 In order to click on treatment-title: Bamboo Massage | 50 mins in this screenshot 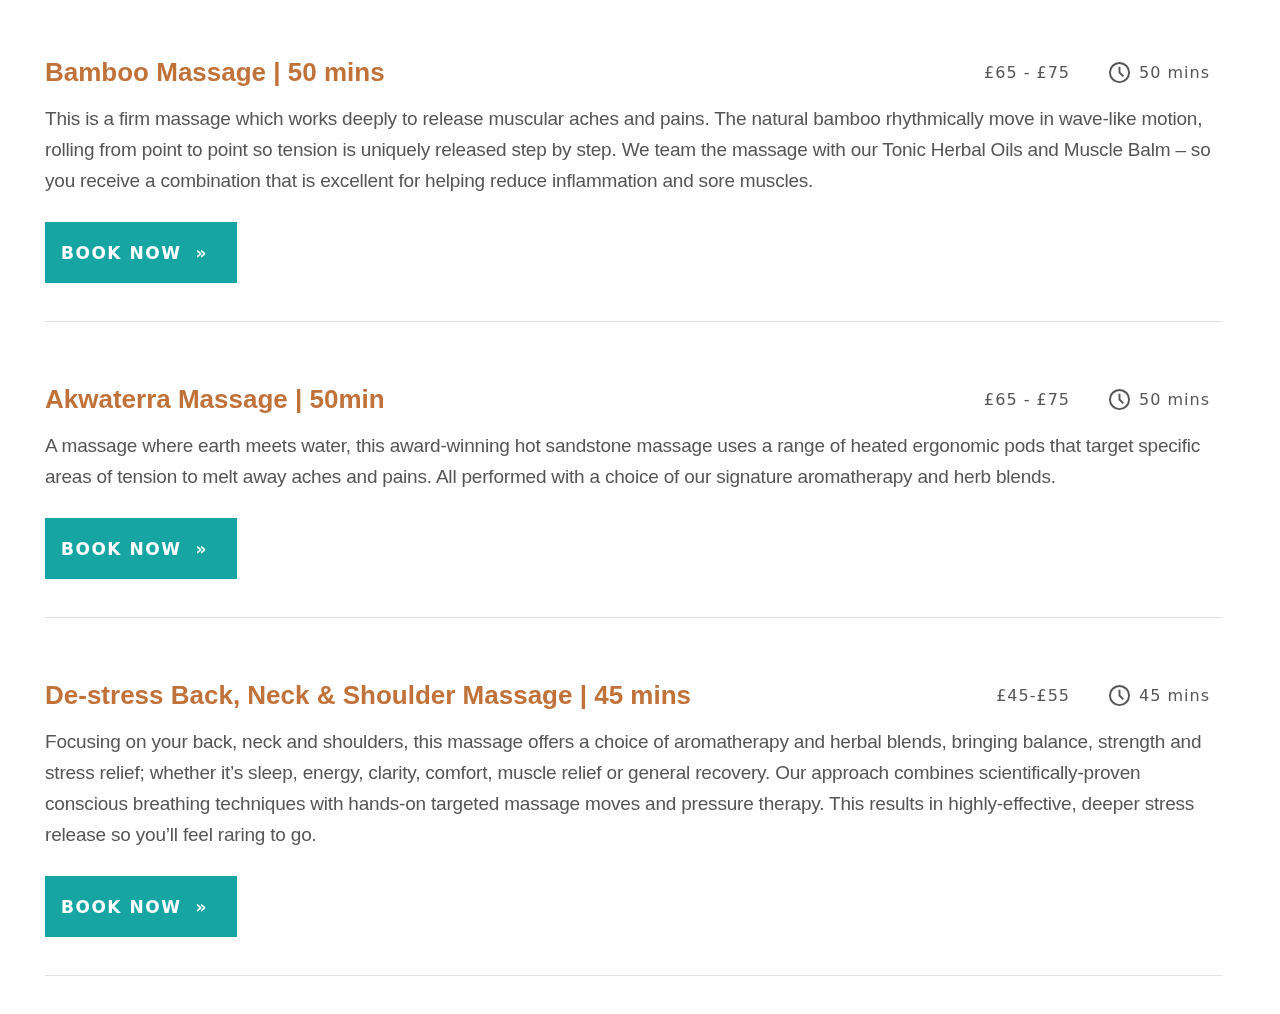, I will do `click(215, 72)`.